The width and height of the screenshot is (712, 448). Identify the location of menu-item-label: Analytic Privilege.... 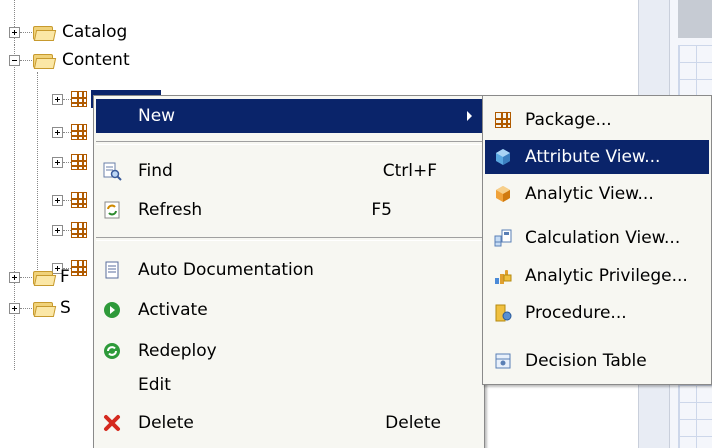
(606, 276).